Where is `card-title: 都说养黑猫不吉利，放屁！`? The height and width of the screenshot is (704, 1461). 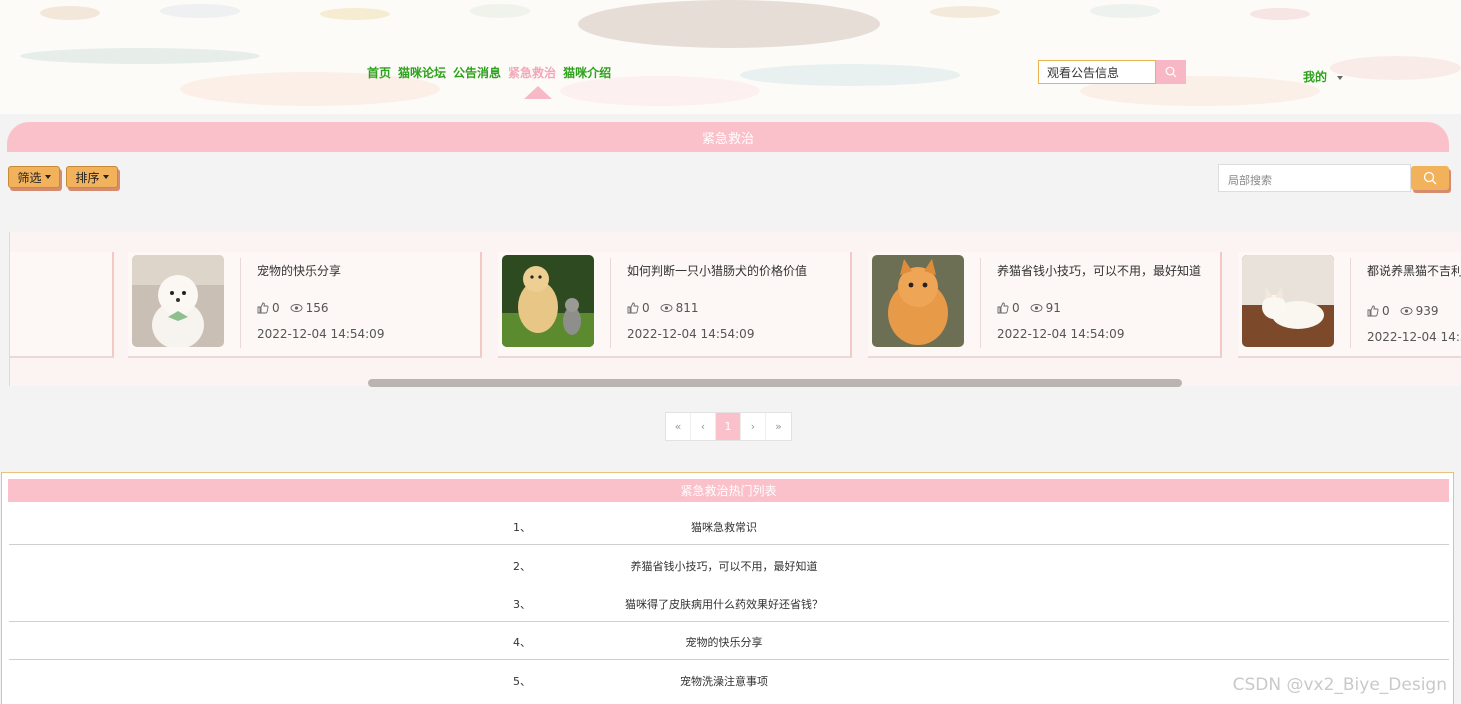
card-title: 都说养黑猫不吉利，放屁！ is located at coordinates (1414, 271).